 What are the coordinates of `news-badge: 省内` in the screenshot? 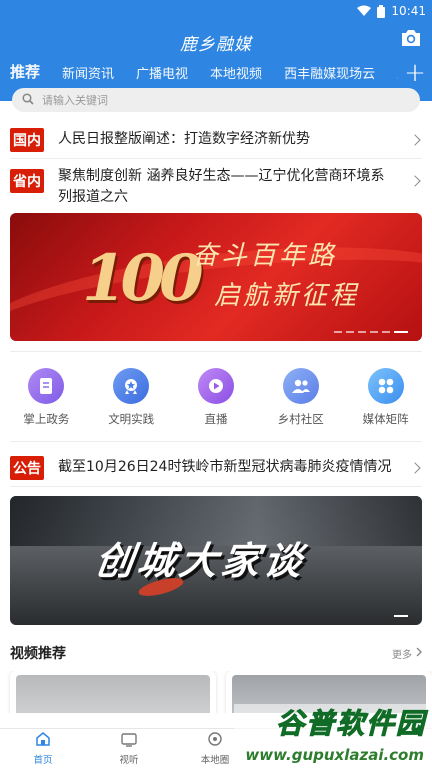 It's located at (27, 181).